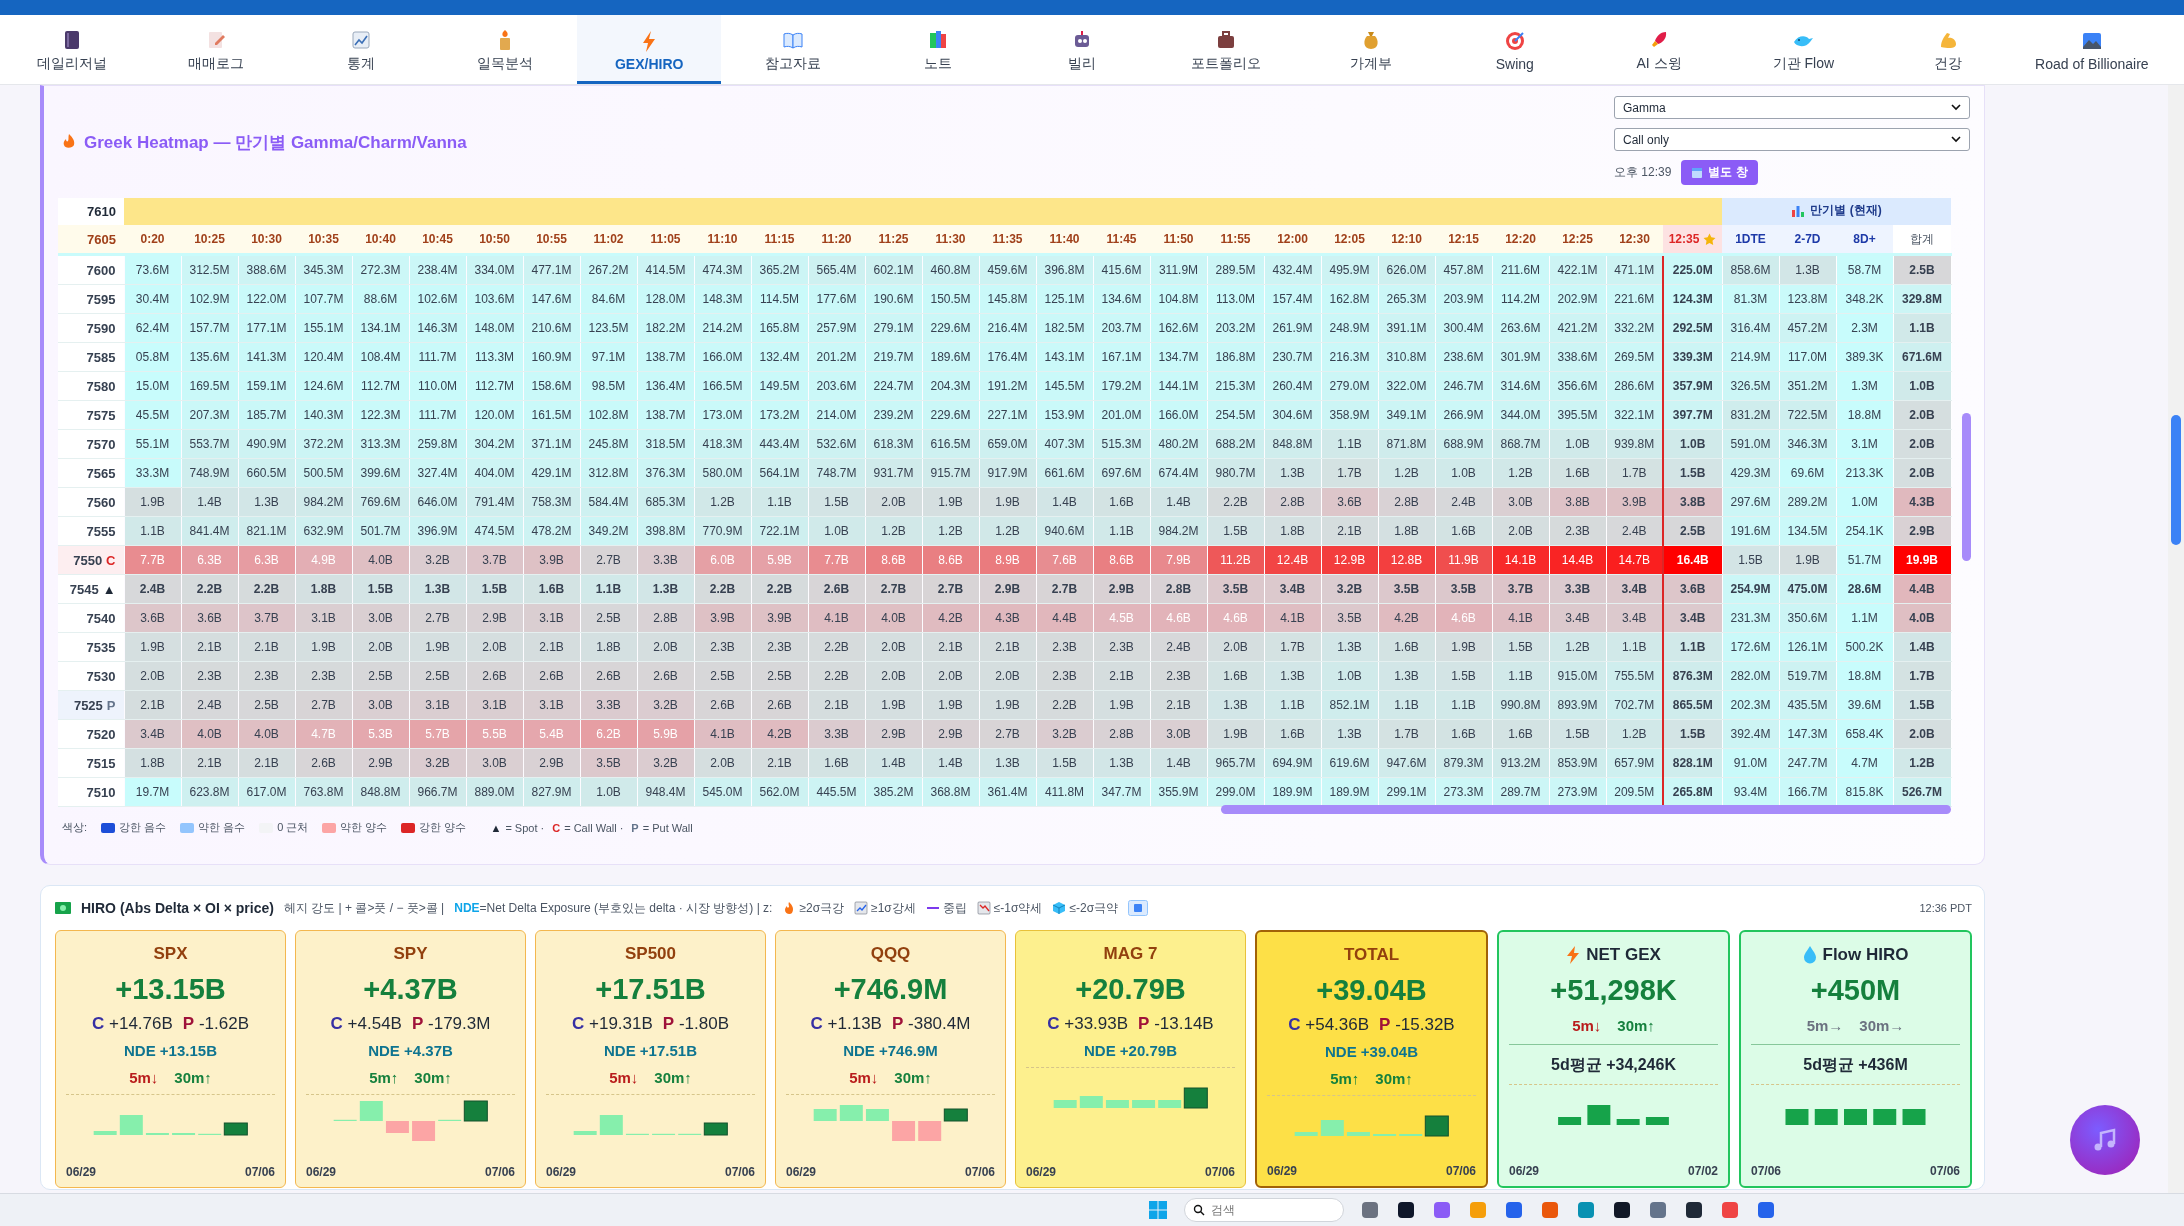 This screenshot has width=2184, height=1226. What do you see at coordinates (608, 705) in the screenshot?
I see `table-cell: 3.3B` at bounding box center [608, 705].